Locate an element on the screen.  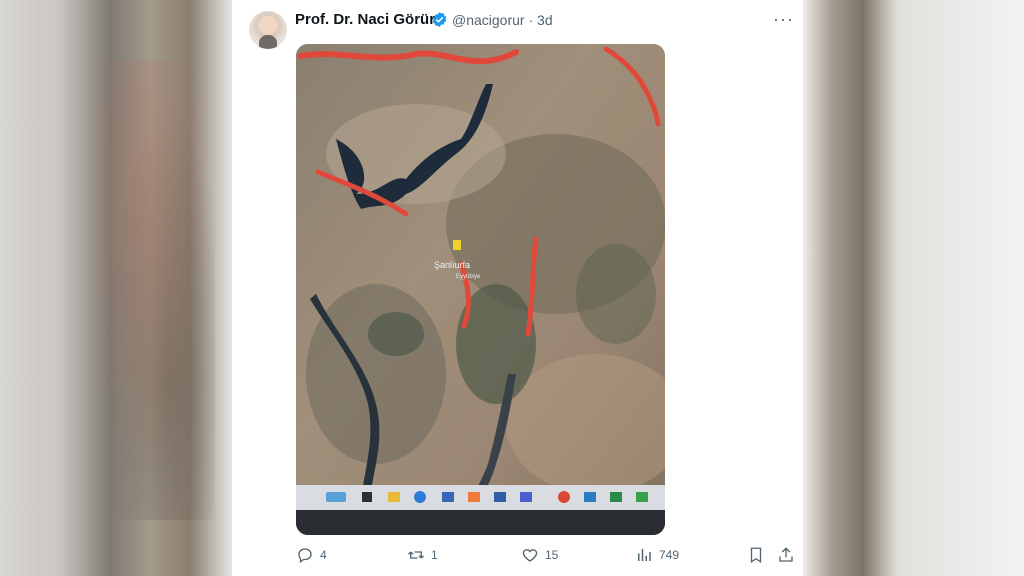
views-button: 749 is located at coordinates (657, 555).